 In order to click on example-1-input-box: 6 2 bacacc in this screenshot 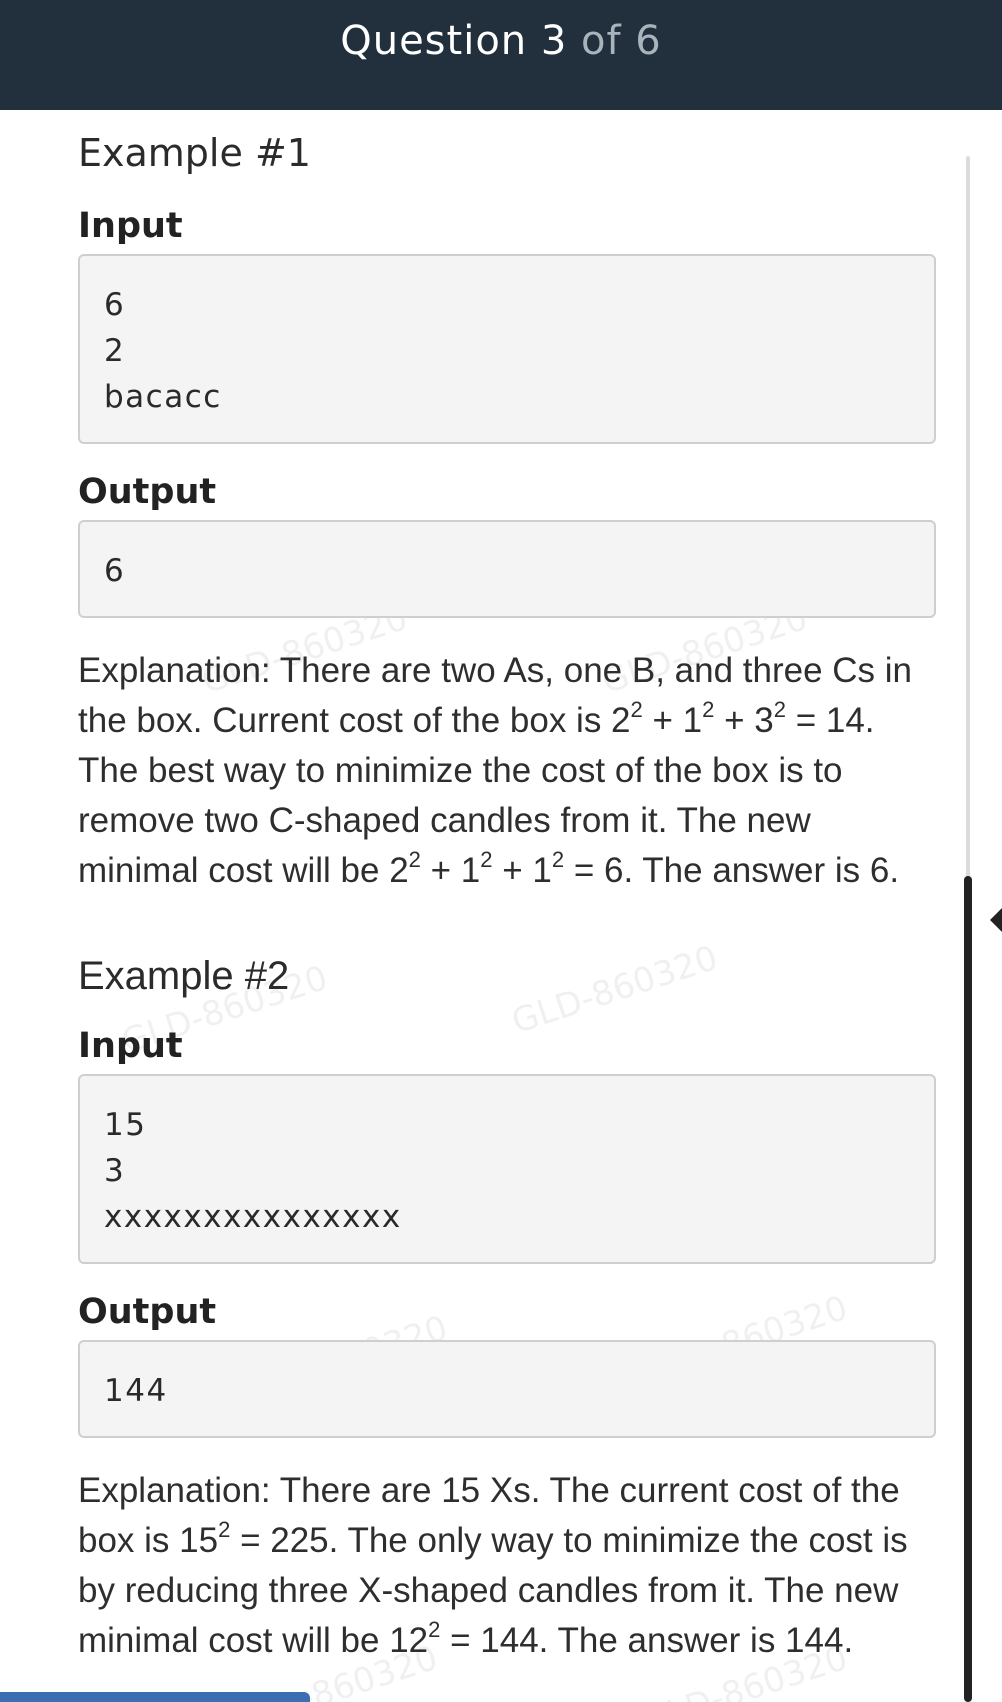, I will do `click(507, 349)`.